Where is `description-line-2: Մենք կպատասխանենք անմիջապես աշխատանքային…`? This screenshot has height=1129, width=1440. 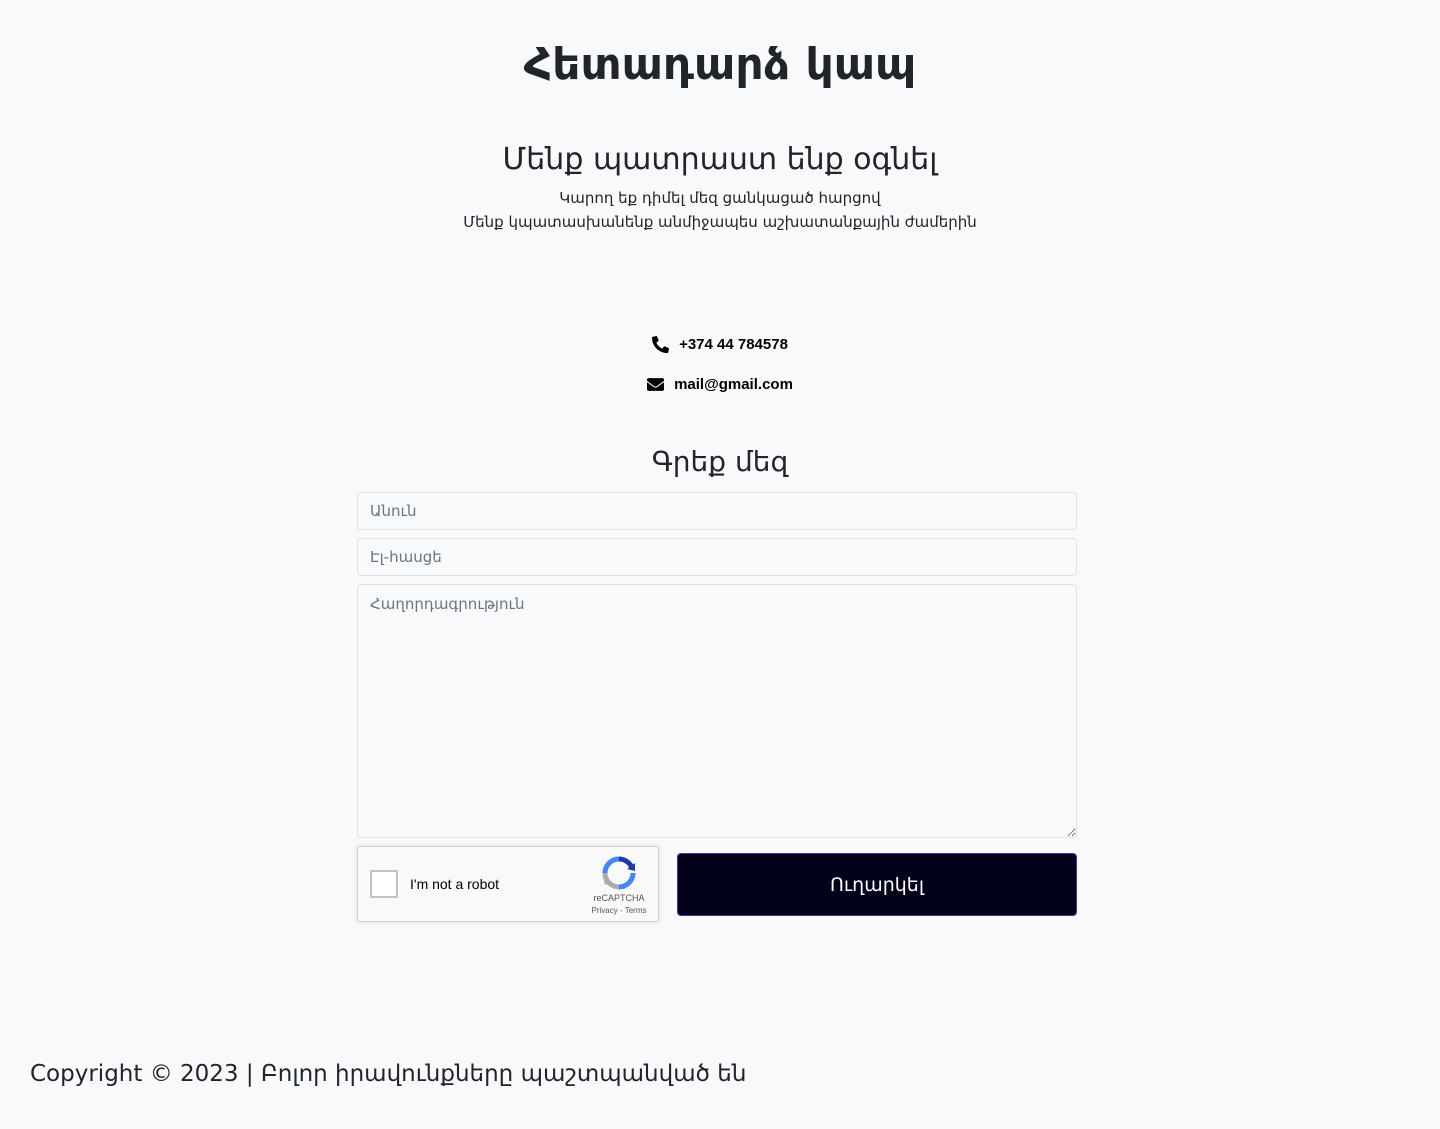
description-line-2: Մենք կպատասխանենք անմիջապես աշխատանքային… is located at coordinates (720, 222).